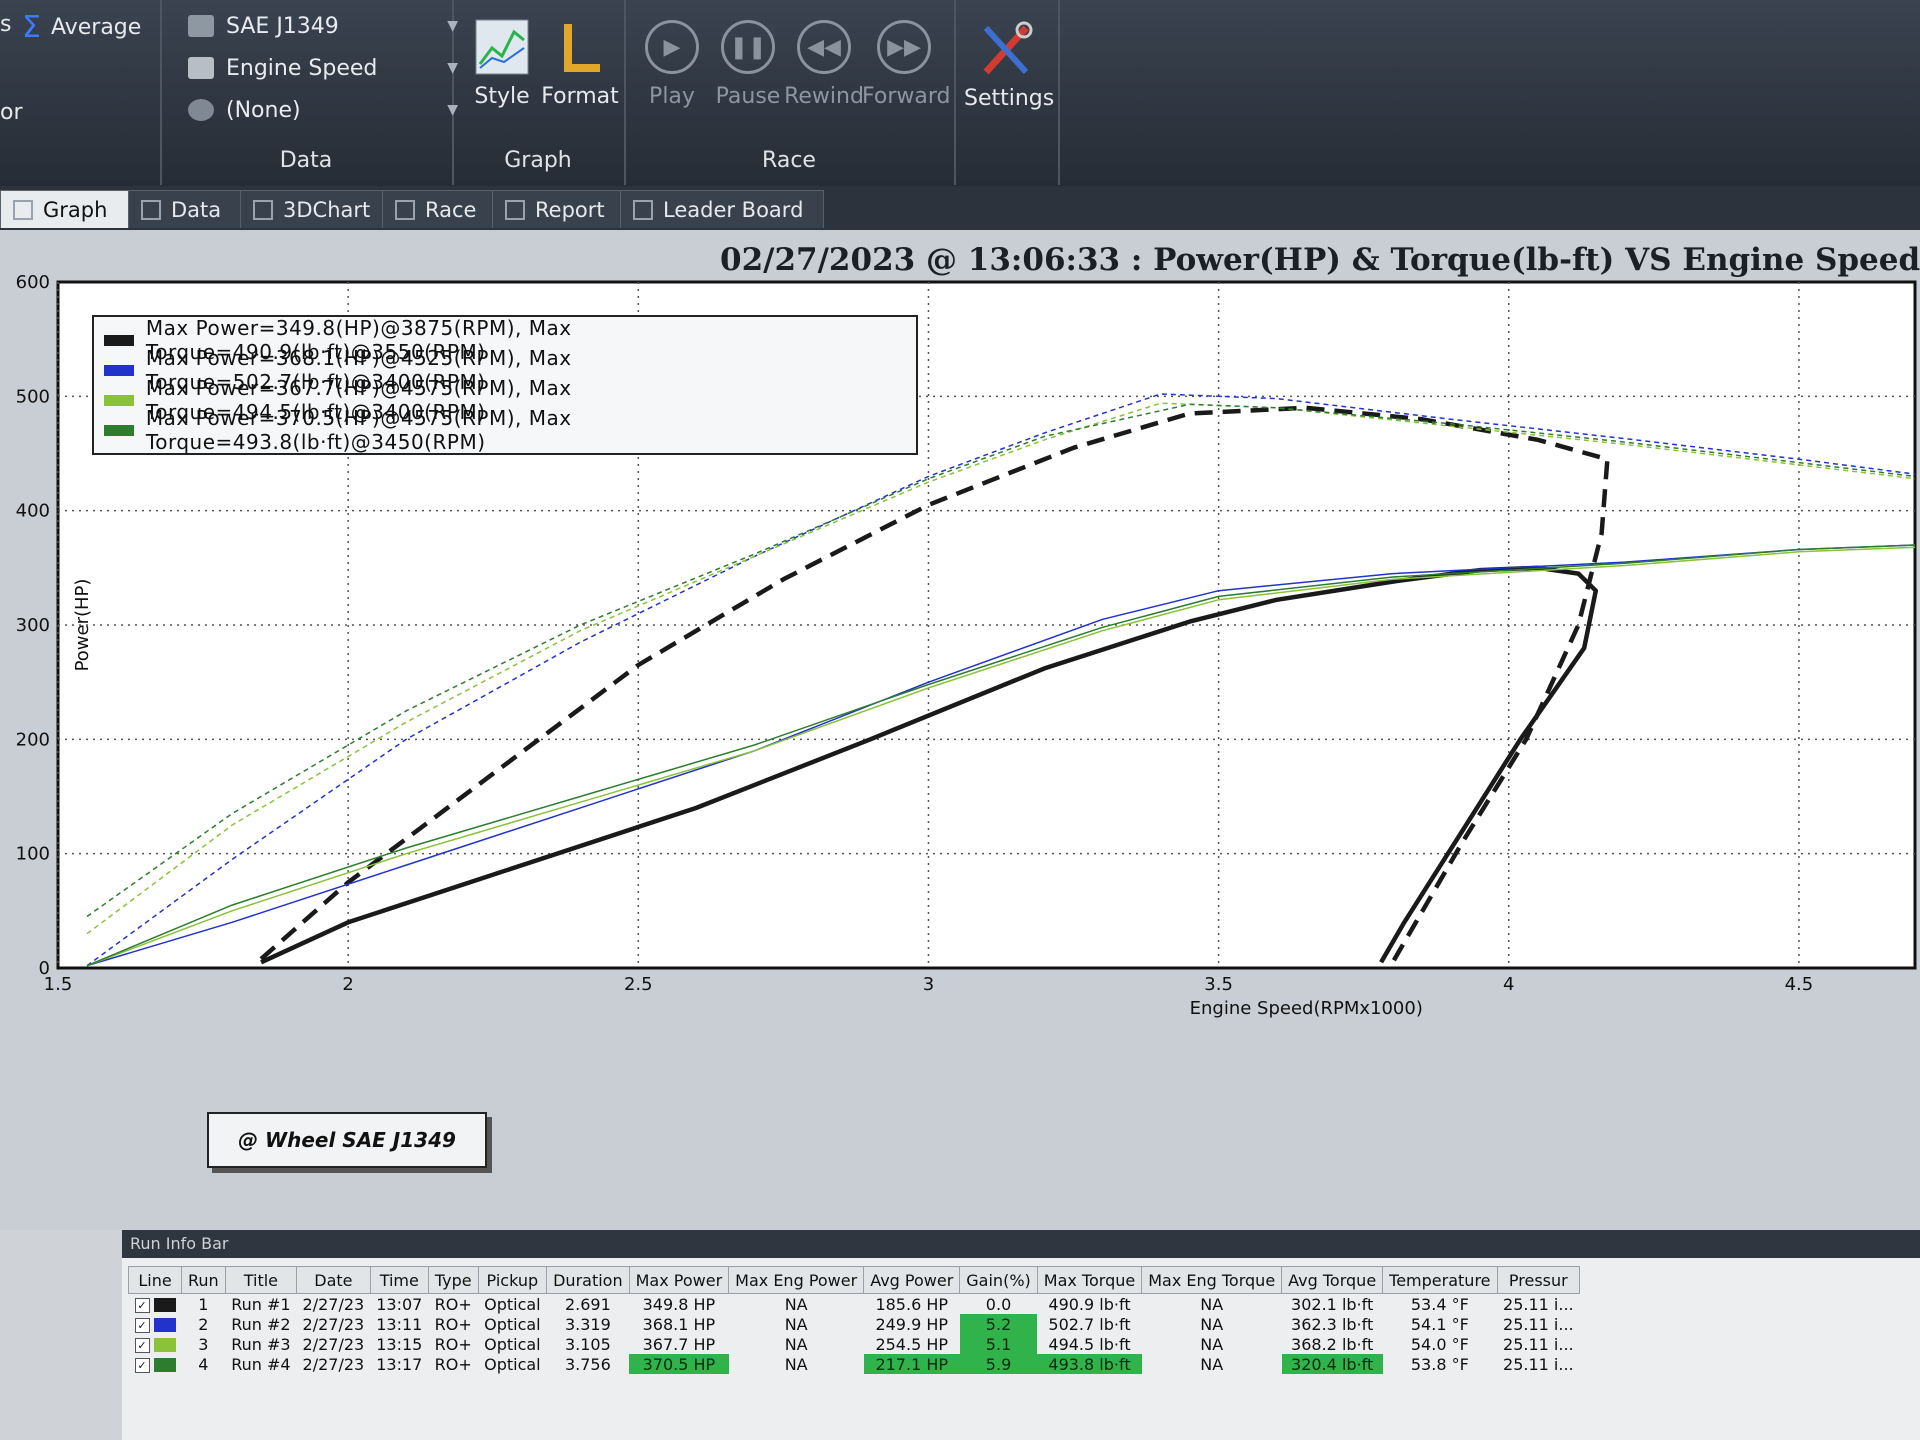  Describe the element at coordinates (82, 625) in the screenshot. I see `y-axis-label: Power(HP)` at that location.